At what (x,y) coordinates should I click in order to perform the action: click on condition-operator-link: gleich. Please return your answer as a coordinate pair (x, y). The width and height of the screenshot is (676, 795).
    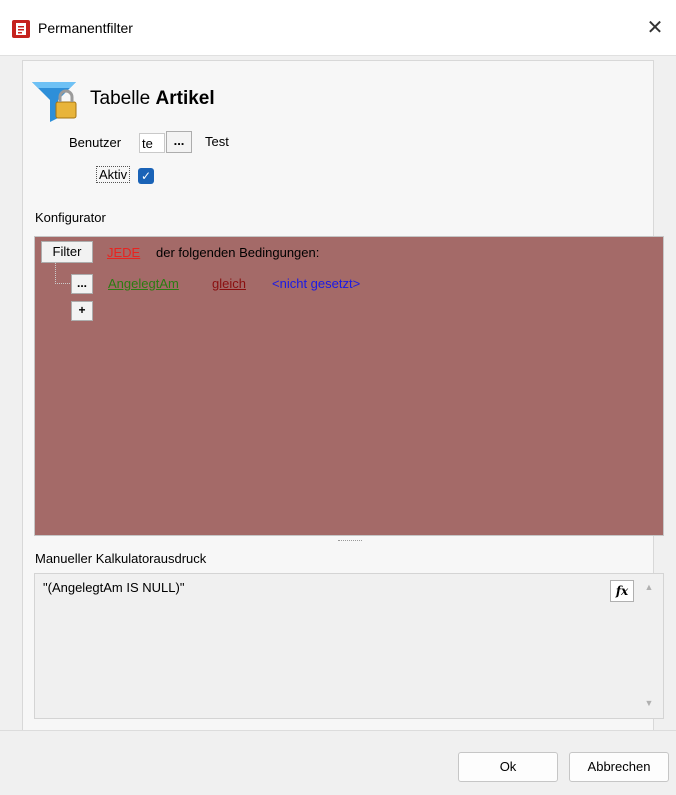
    Looking at the image, I should click on (229, 283).